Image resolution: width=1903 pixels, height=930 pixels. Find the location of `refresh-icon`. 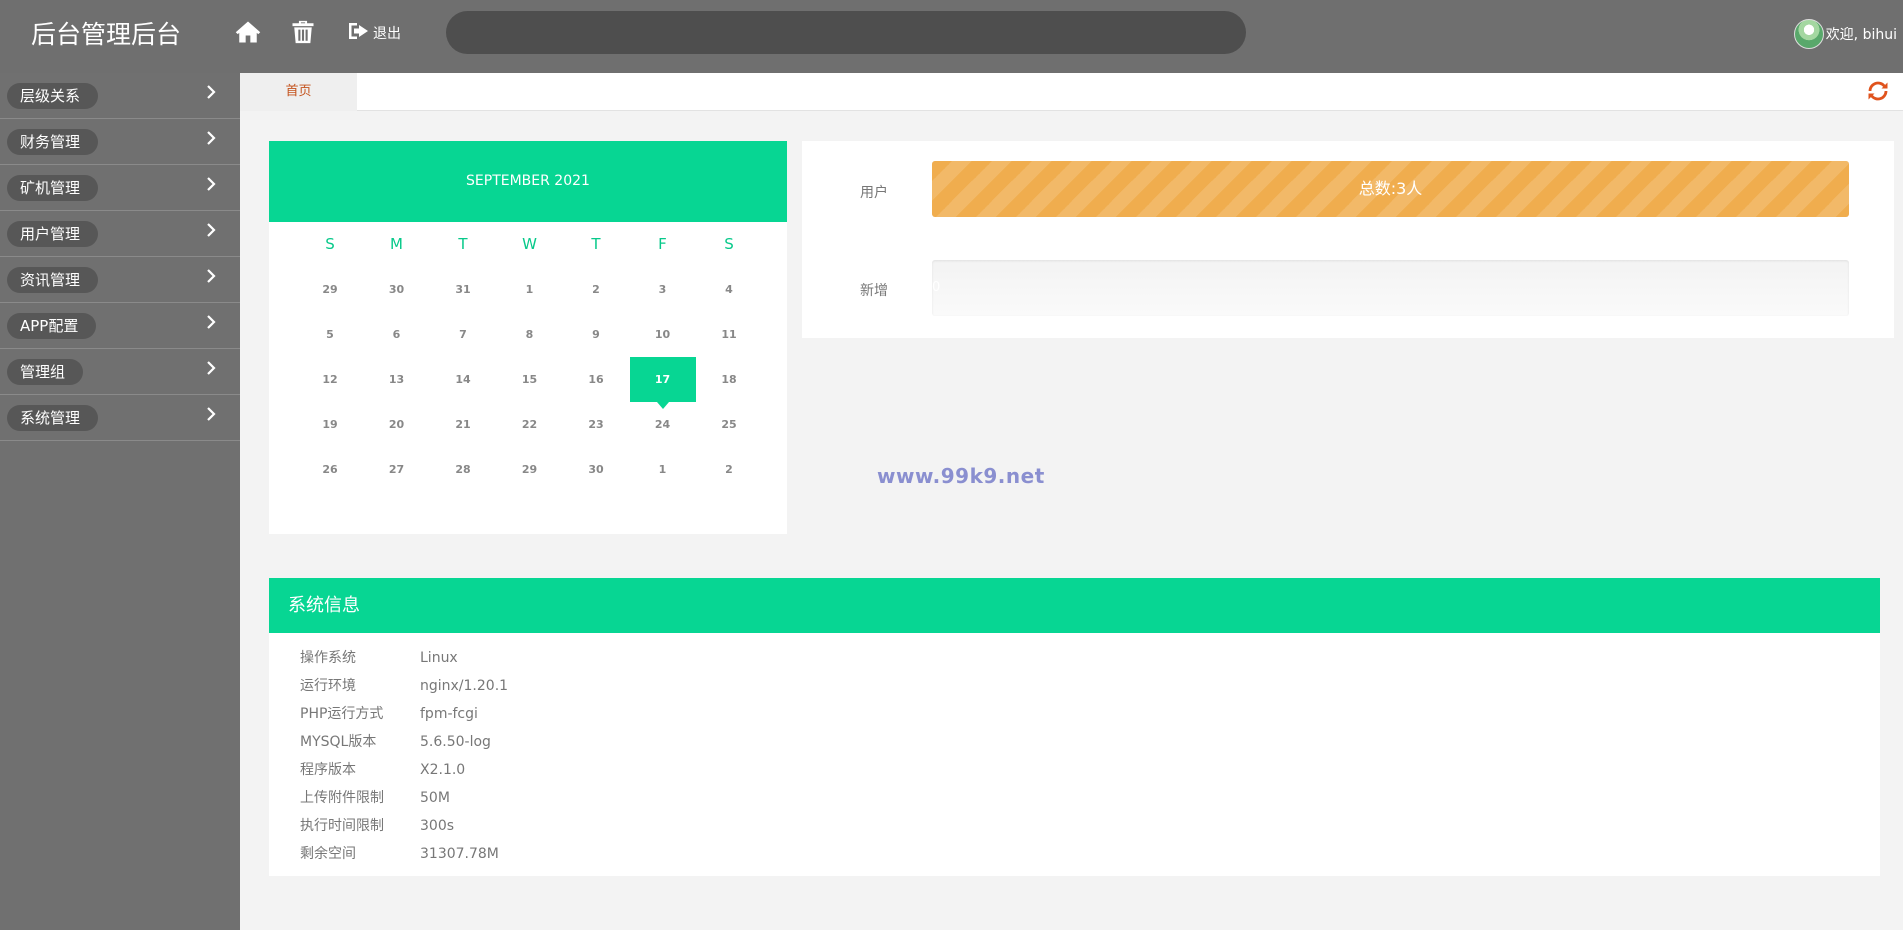

refresh-icon is located at coordinates (1878, 91).